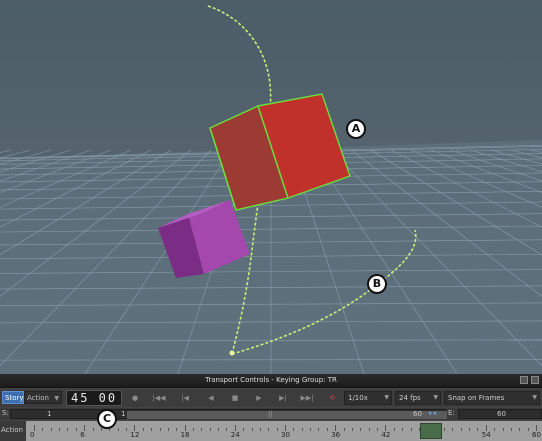  Describe the element at coordinates (285, 435) in the screenshot. I see `ruler-label: 30` at that location.